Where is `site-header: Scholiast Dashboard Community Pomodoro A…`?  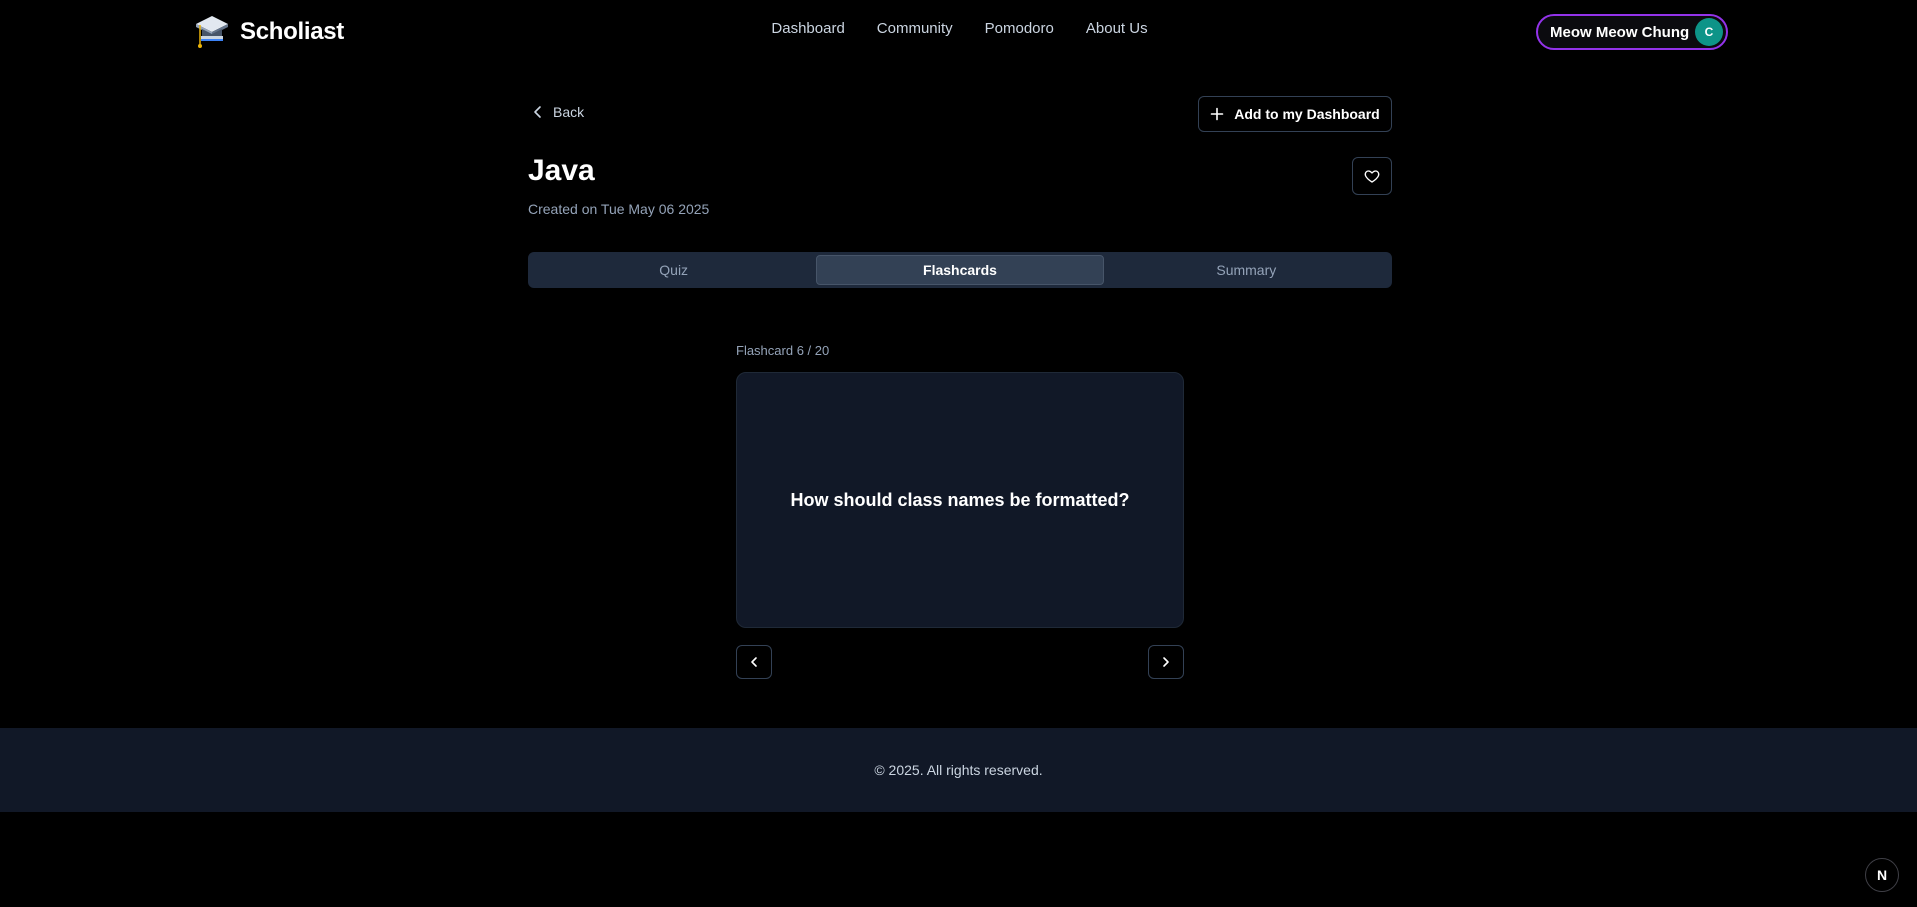 site-header: Scholiast Dashboard Community Pomodoro A… is located at coordinates (958, 32).